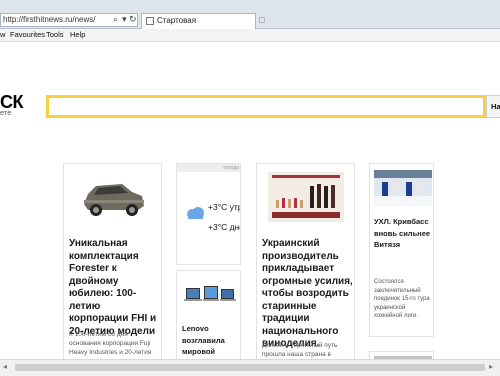 Image resolution: width=500 pixels, height=376 pixels. What do you see at coordinates (27, 35) in the screenshot?
I see `menu-item-favourites: Favourites` at bounding box center [27, 35].